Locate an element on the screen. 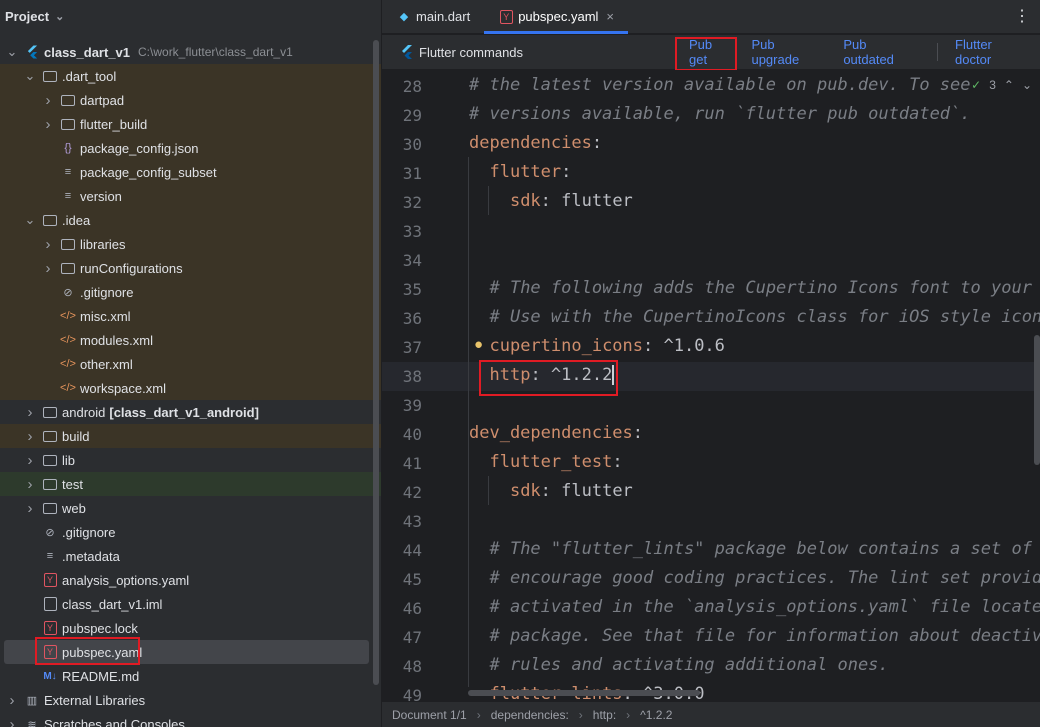  tree-item: ≡ package_config_subset is located at coordinates (190, 172).